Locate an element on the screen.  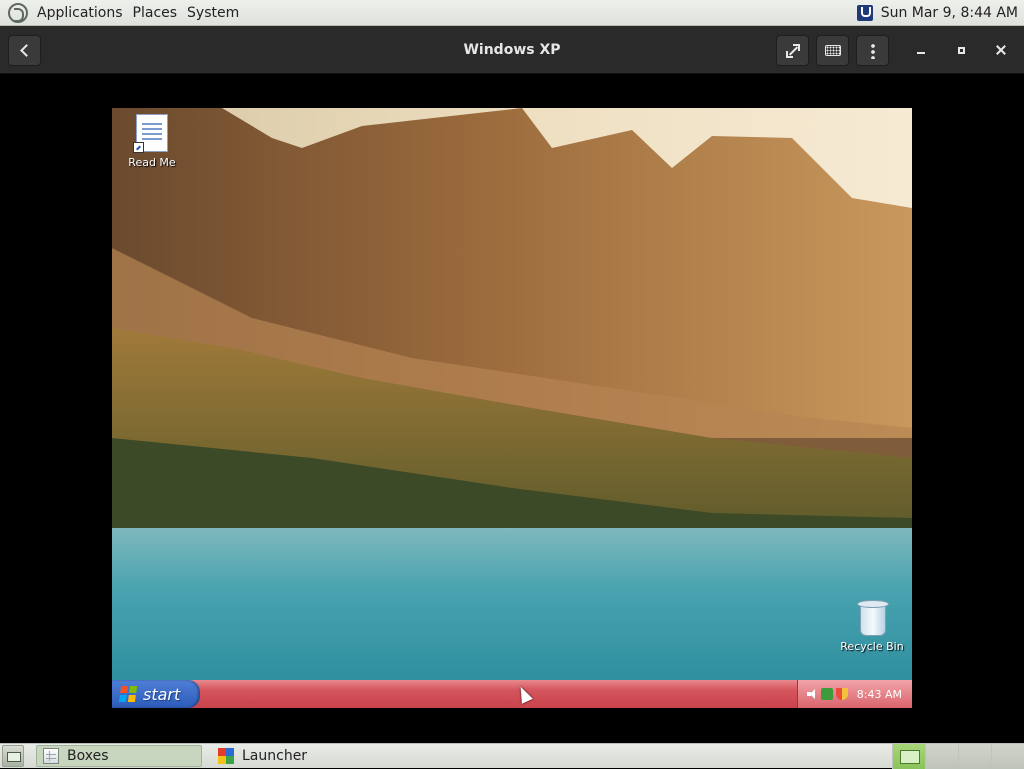
vertical-dots-icon is located at coordinates (872, 50).